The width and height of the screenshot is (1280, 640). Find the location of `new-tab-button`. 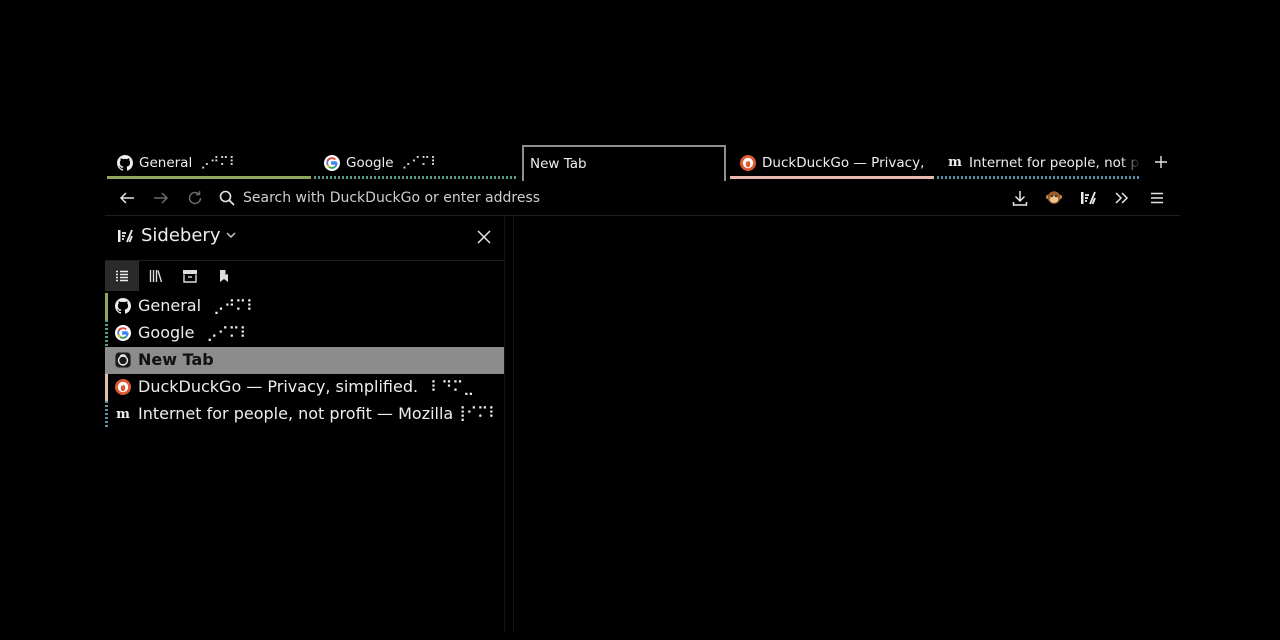

new-tab-button is located at coordinates (1161, 162).